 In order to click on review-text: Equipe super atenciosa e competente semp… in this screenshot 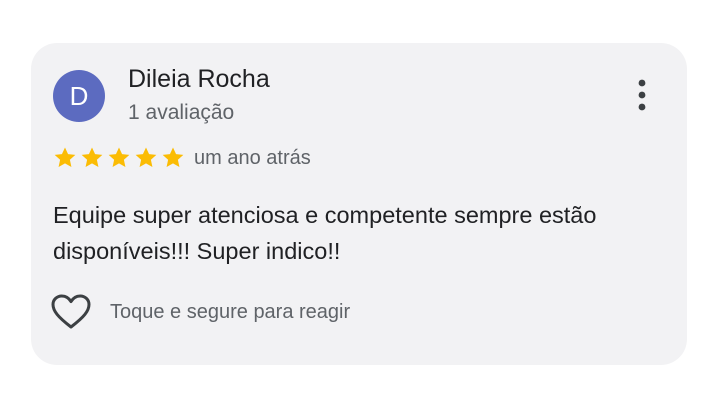, I will do `click(325, 233)`.